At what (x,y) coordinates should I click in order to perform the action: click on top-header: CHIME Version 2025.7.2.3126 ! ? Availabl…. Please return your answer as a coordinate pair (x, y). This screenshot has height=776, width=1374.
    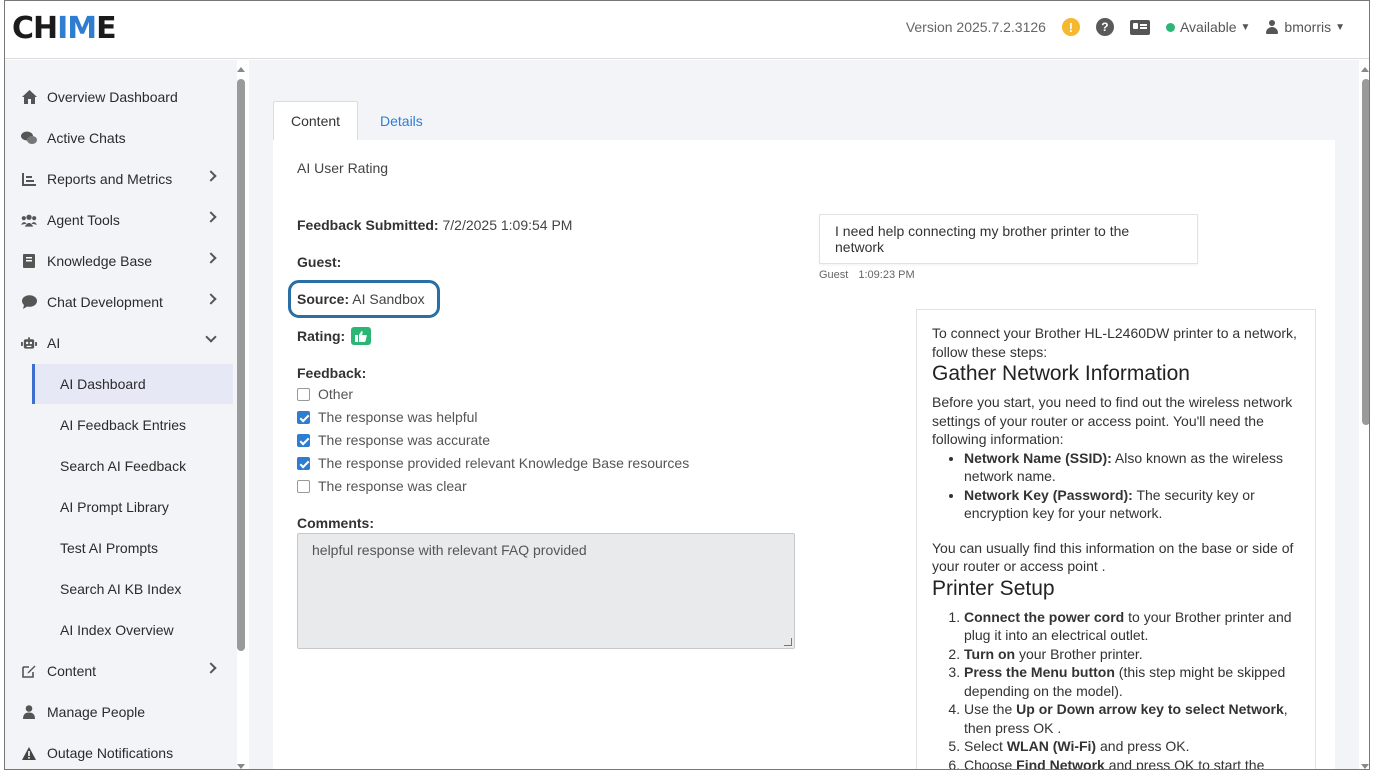
    Looking at the image, I should click on (687, 30).